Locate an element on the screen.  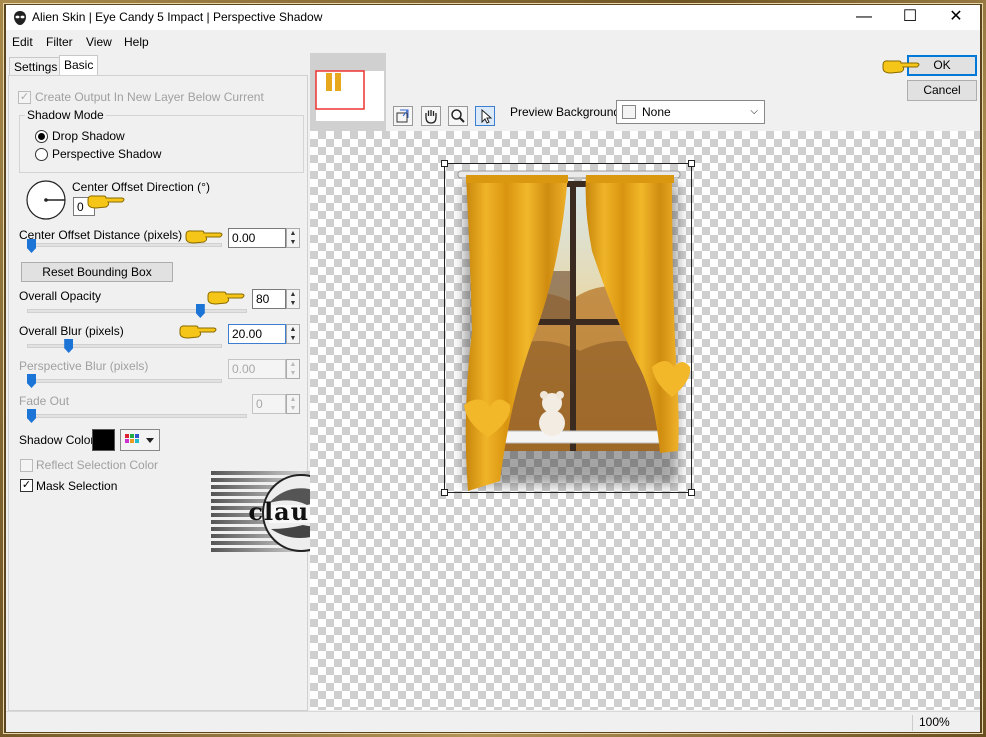
mask-selection-label: Mask Selection is located at coordinates (77, 486).